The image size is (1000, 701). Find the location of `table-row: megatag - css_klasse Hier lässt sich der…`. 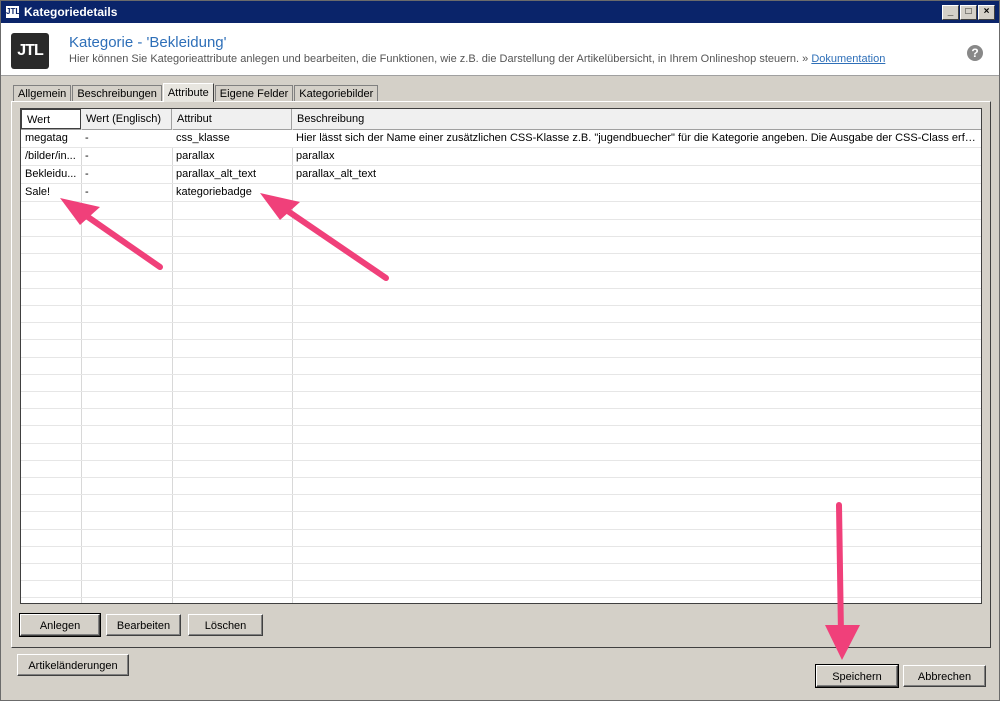

table-row: megatag - css_klasse Hier lässt sich der… is located at coordinates (501, 139).